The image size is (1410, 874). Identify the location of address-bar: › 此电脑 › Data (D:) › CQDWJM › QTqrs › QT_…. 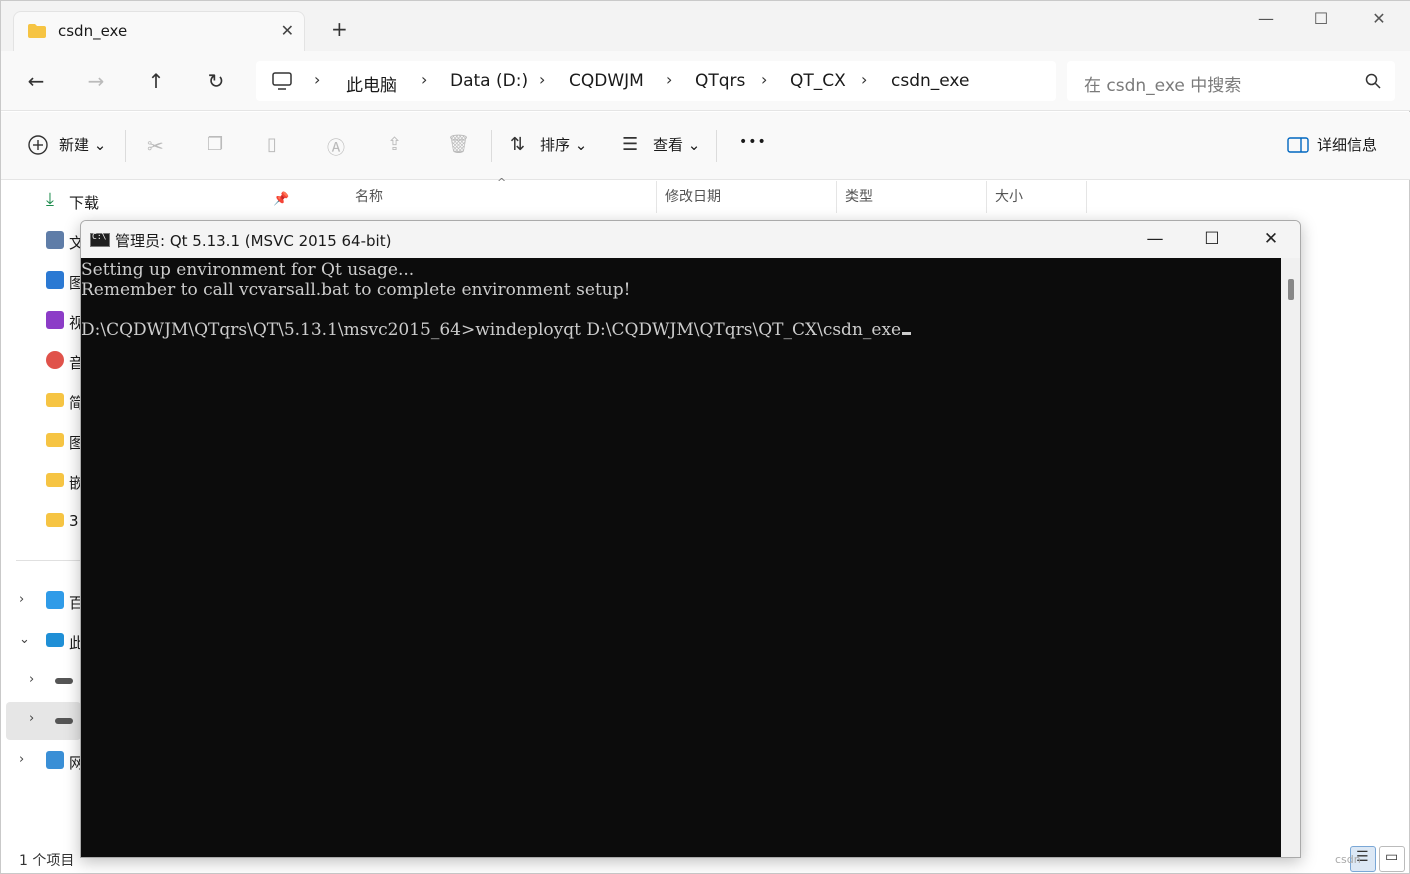
(656, 81).